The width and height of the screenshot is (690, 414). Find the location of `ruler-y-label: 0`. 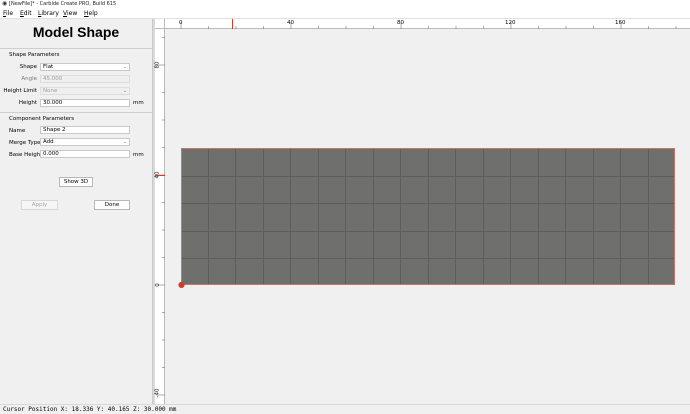

ruler-y-label: 0 is located at coordinates (157, 285).